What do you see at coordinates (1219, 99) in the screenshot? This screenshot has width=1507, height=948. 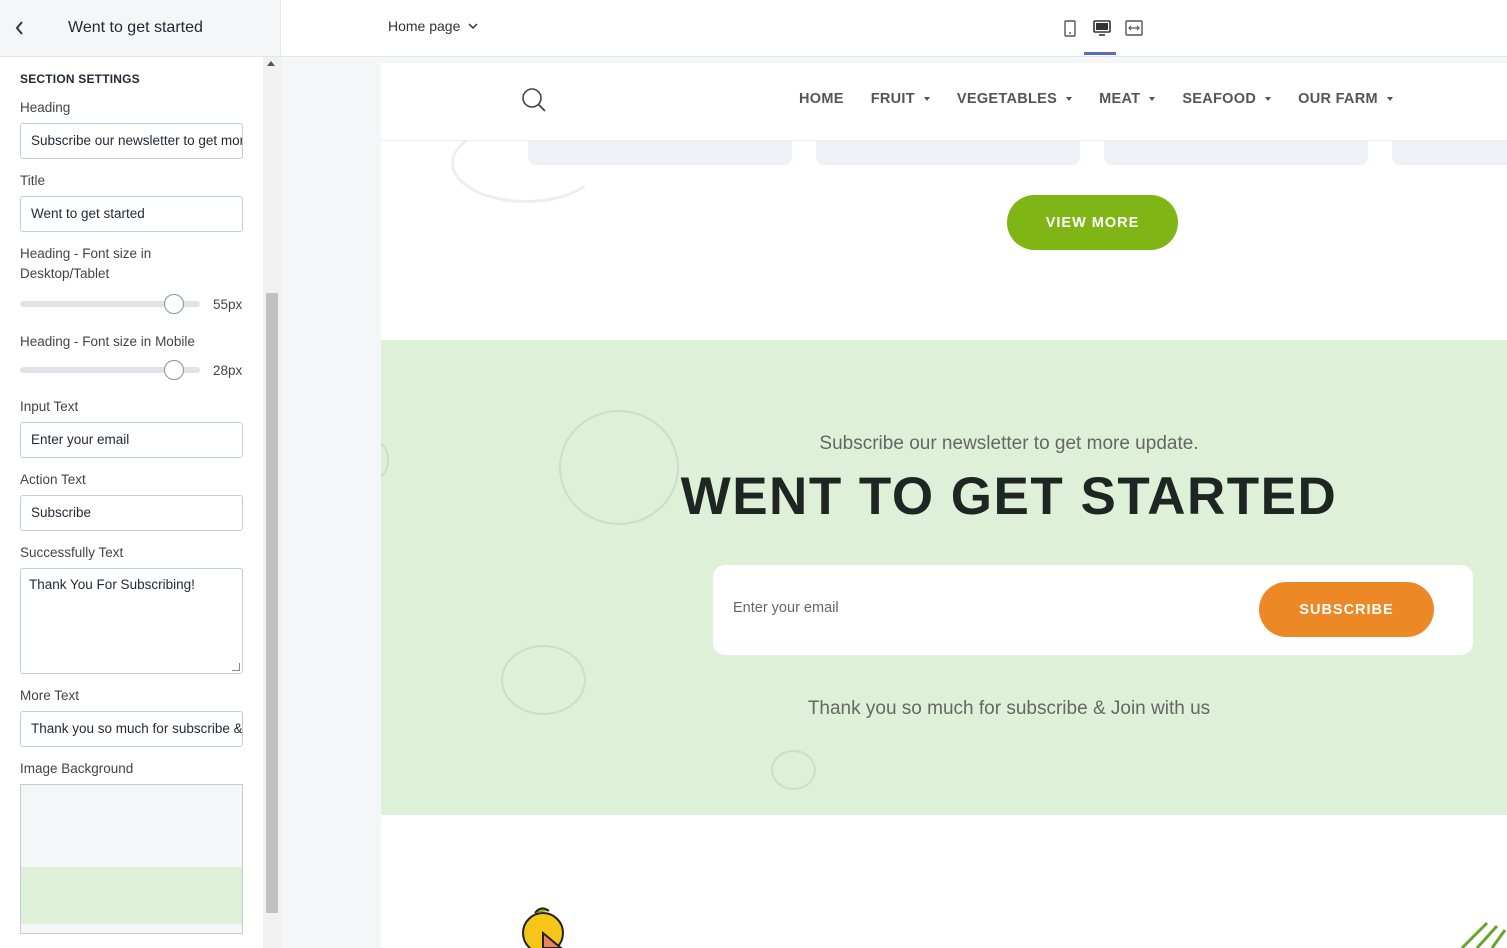 I see `nav-label: SEAFOOD` at bounding box center [1219, 99].